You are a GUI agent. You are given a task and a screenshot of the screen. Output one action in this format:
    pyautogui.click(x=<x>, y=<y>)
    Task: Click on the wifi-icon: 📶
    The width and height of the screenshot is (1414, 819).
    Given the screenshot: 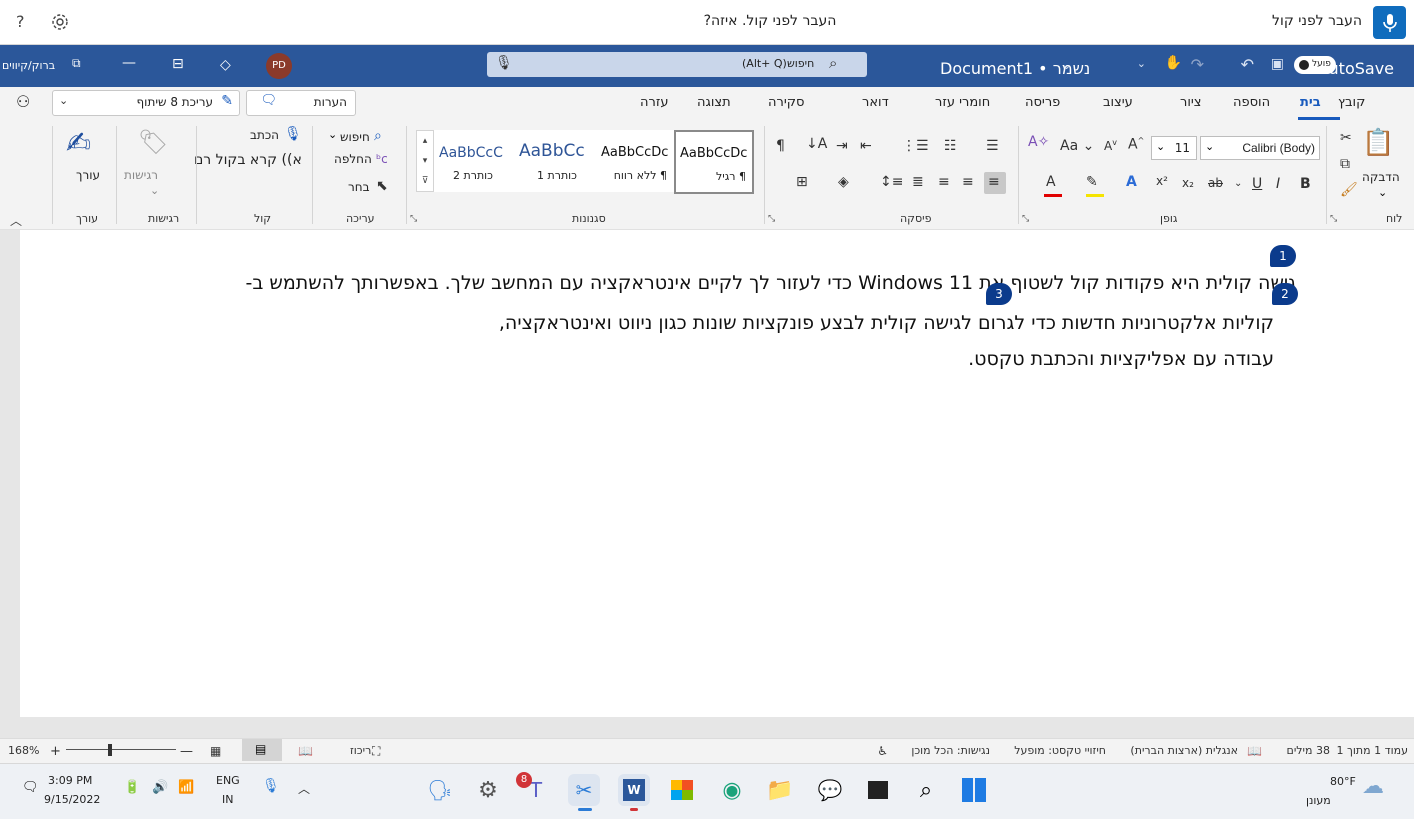 What is the action you would take?
    pyautogui.click(x=186, y=787)
    